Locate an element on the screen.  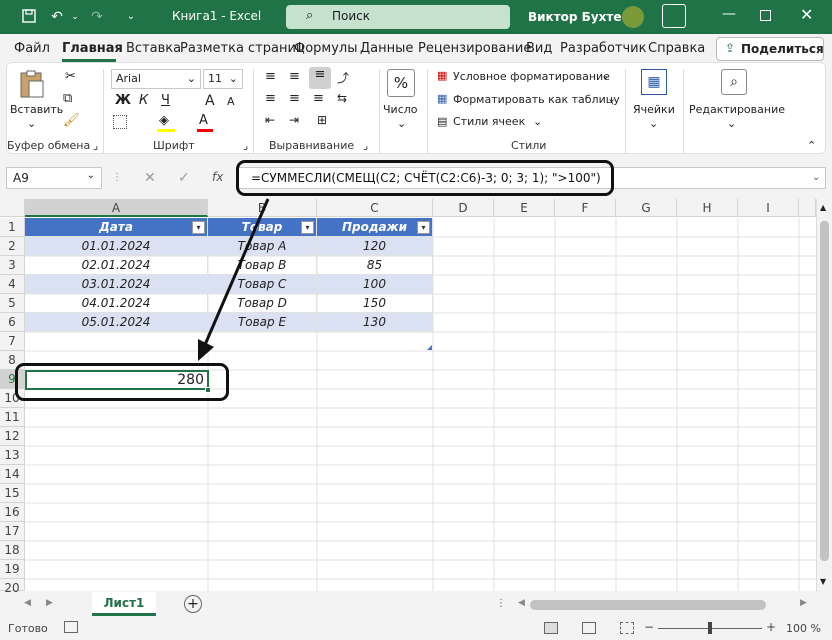
column-header-d: D is located at coordinates (463, 208).